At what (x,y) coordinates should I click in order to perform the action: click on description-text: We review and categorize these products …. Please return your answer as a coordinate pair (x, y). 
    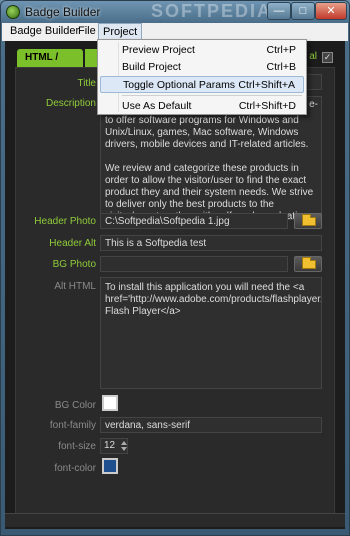
    Looking at the image, I should click on (209, 191).